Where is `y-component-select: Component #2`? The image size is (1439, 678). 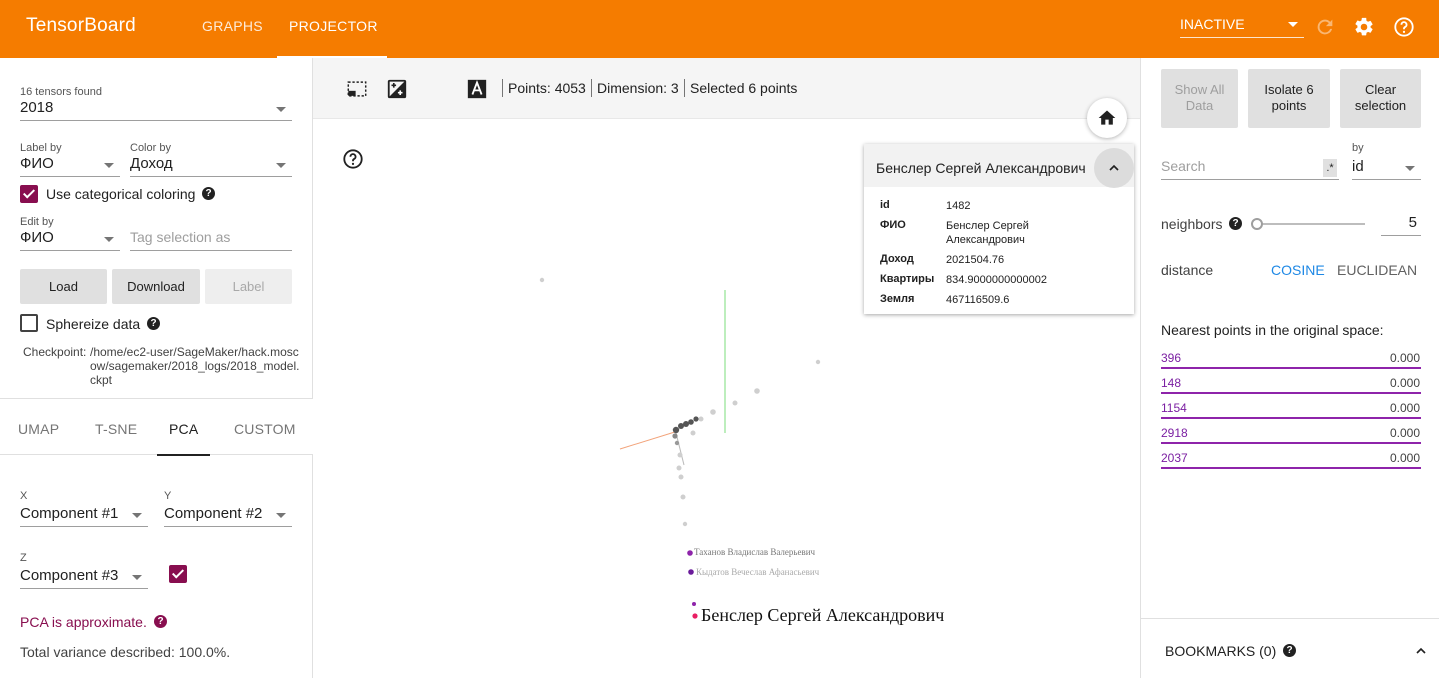
y-component-select: Component #2 is located at coordinates (228, 516).